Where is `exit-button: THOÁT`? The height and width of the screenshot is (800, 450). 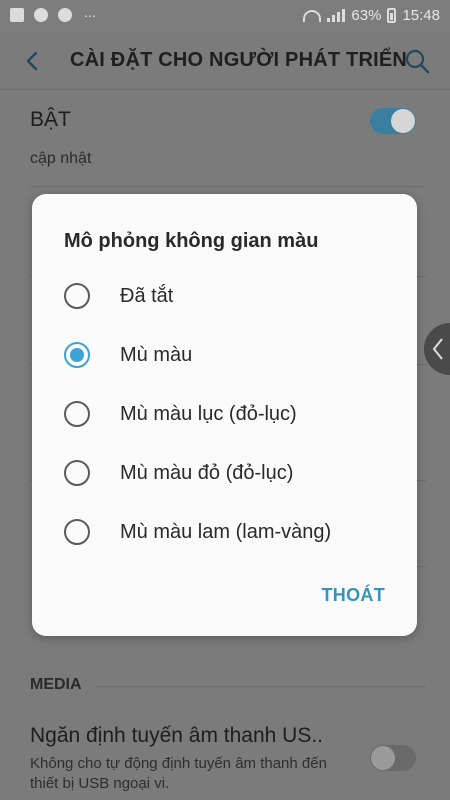 exit-button: THOÁT is located at coordinates (354, 595).